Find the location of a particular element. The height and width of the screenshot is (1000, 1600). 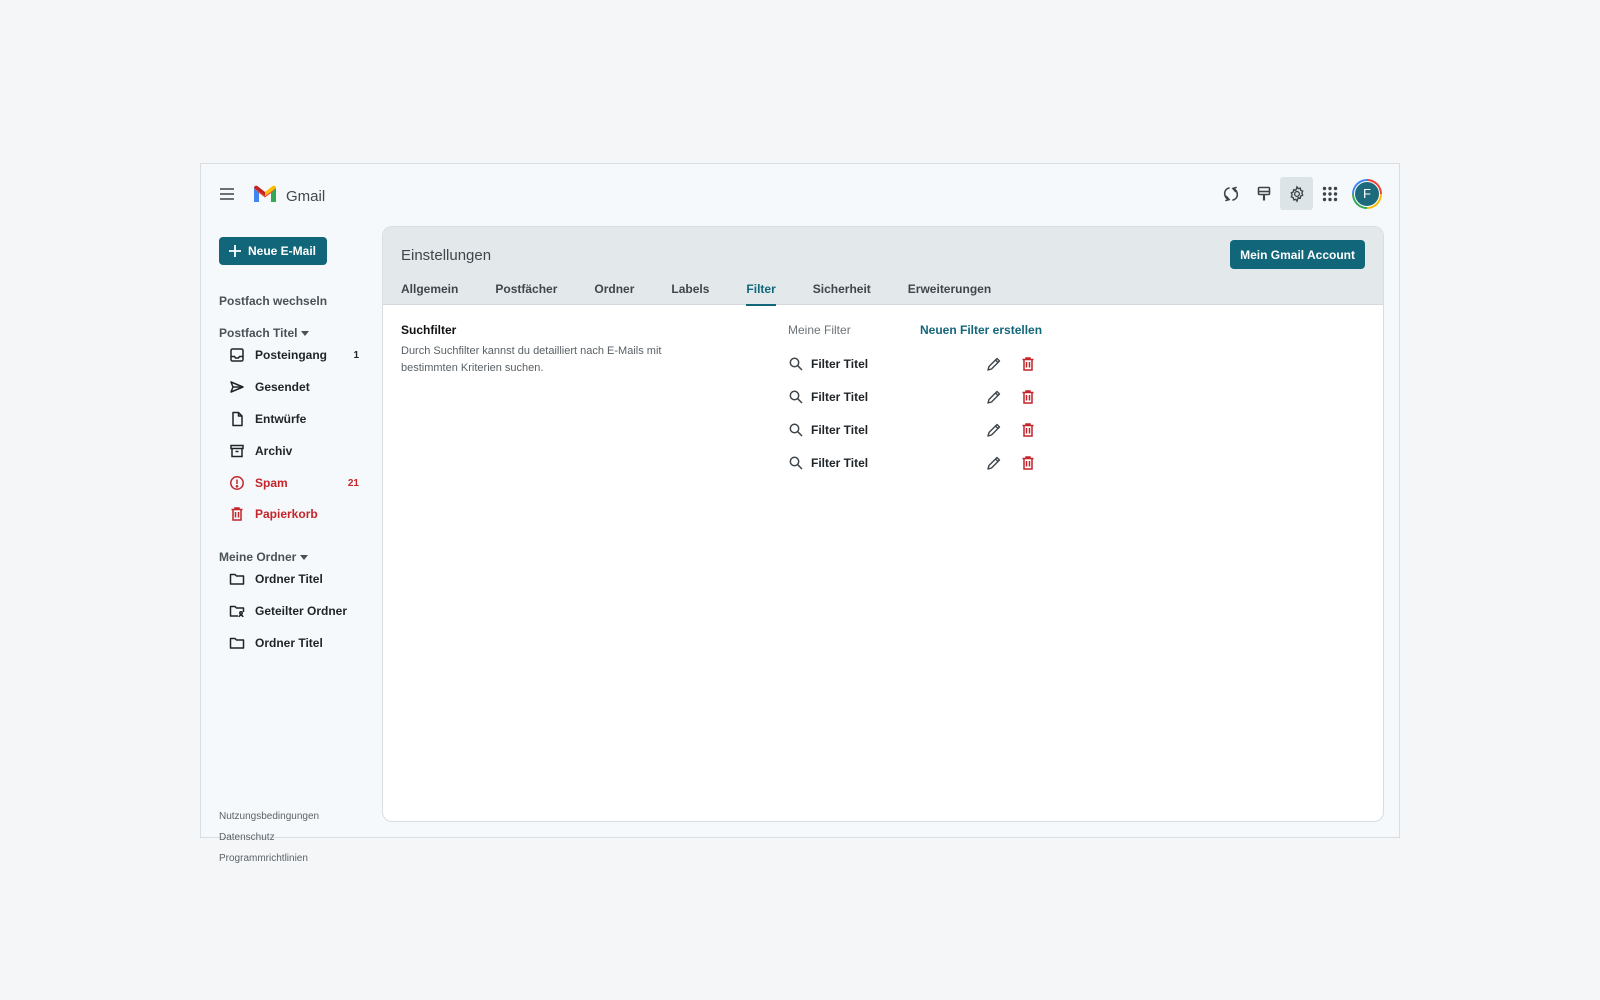

plus-icon is located at coordinates (235, 251).